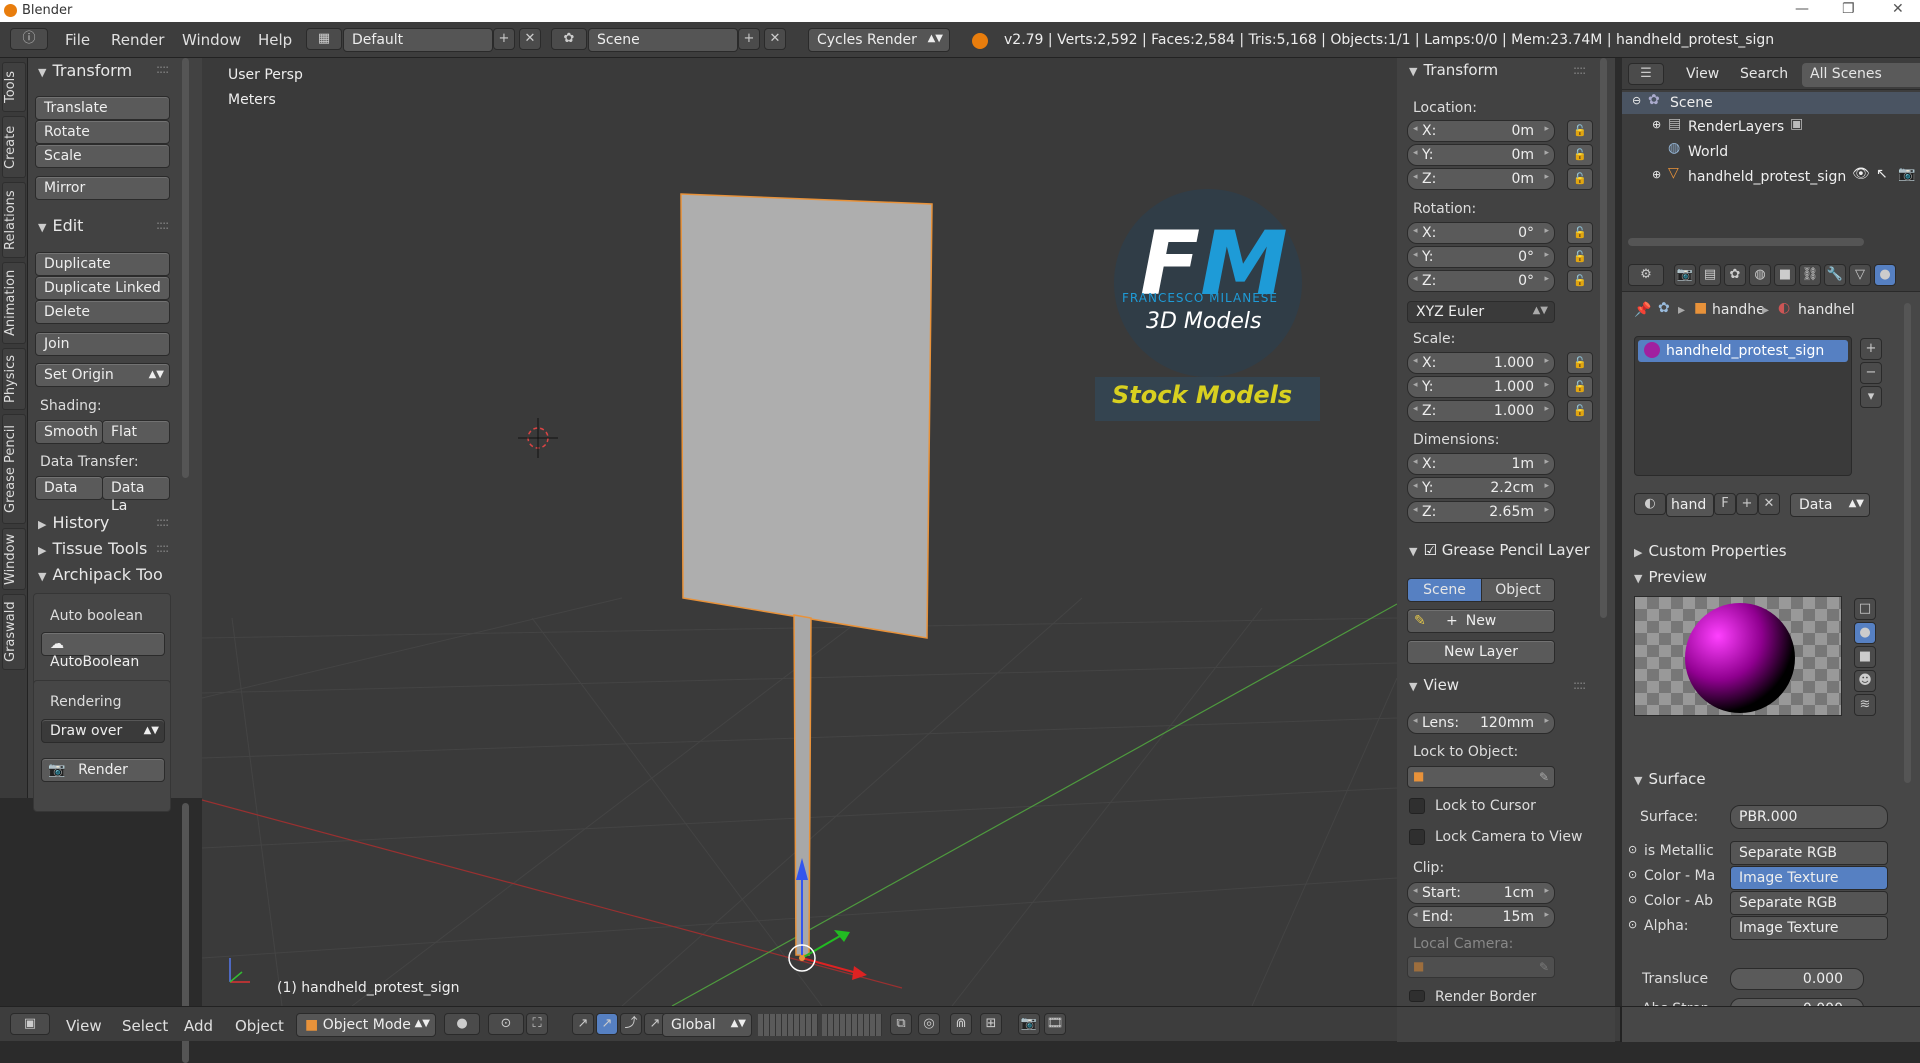 The width and height of the screenshot is (1920, 1063). I want to click on scale-x-field: ◂ X: 1.000 ▸, so click(1481, 363).